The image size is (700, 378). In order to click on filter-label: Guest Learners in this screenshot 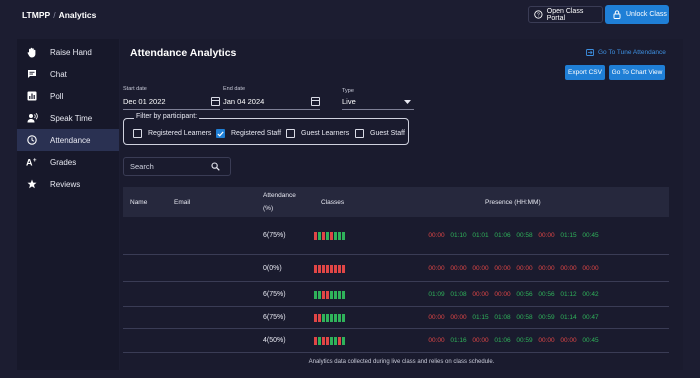, I will do `click(325, 133)`.